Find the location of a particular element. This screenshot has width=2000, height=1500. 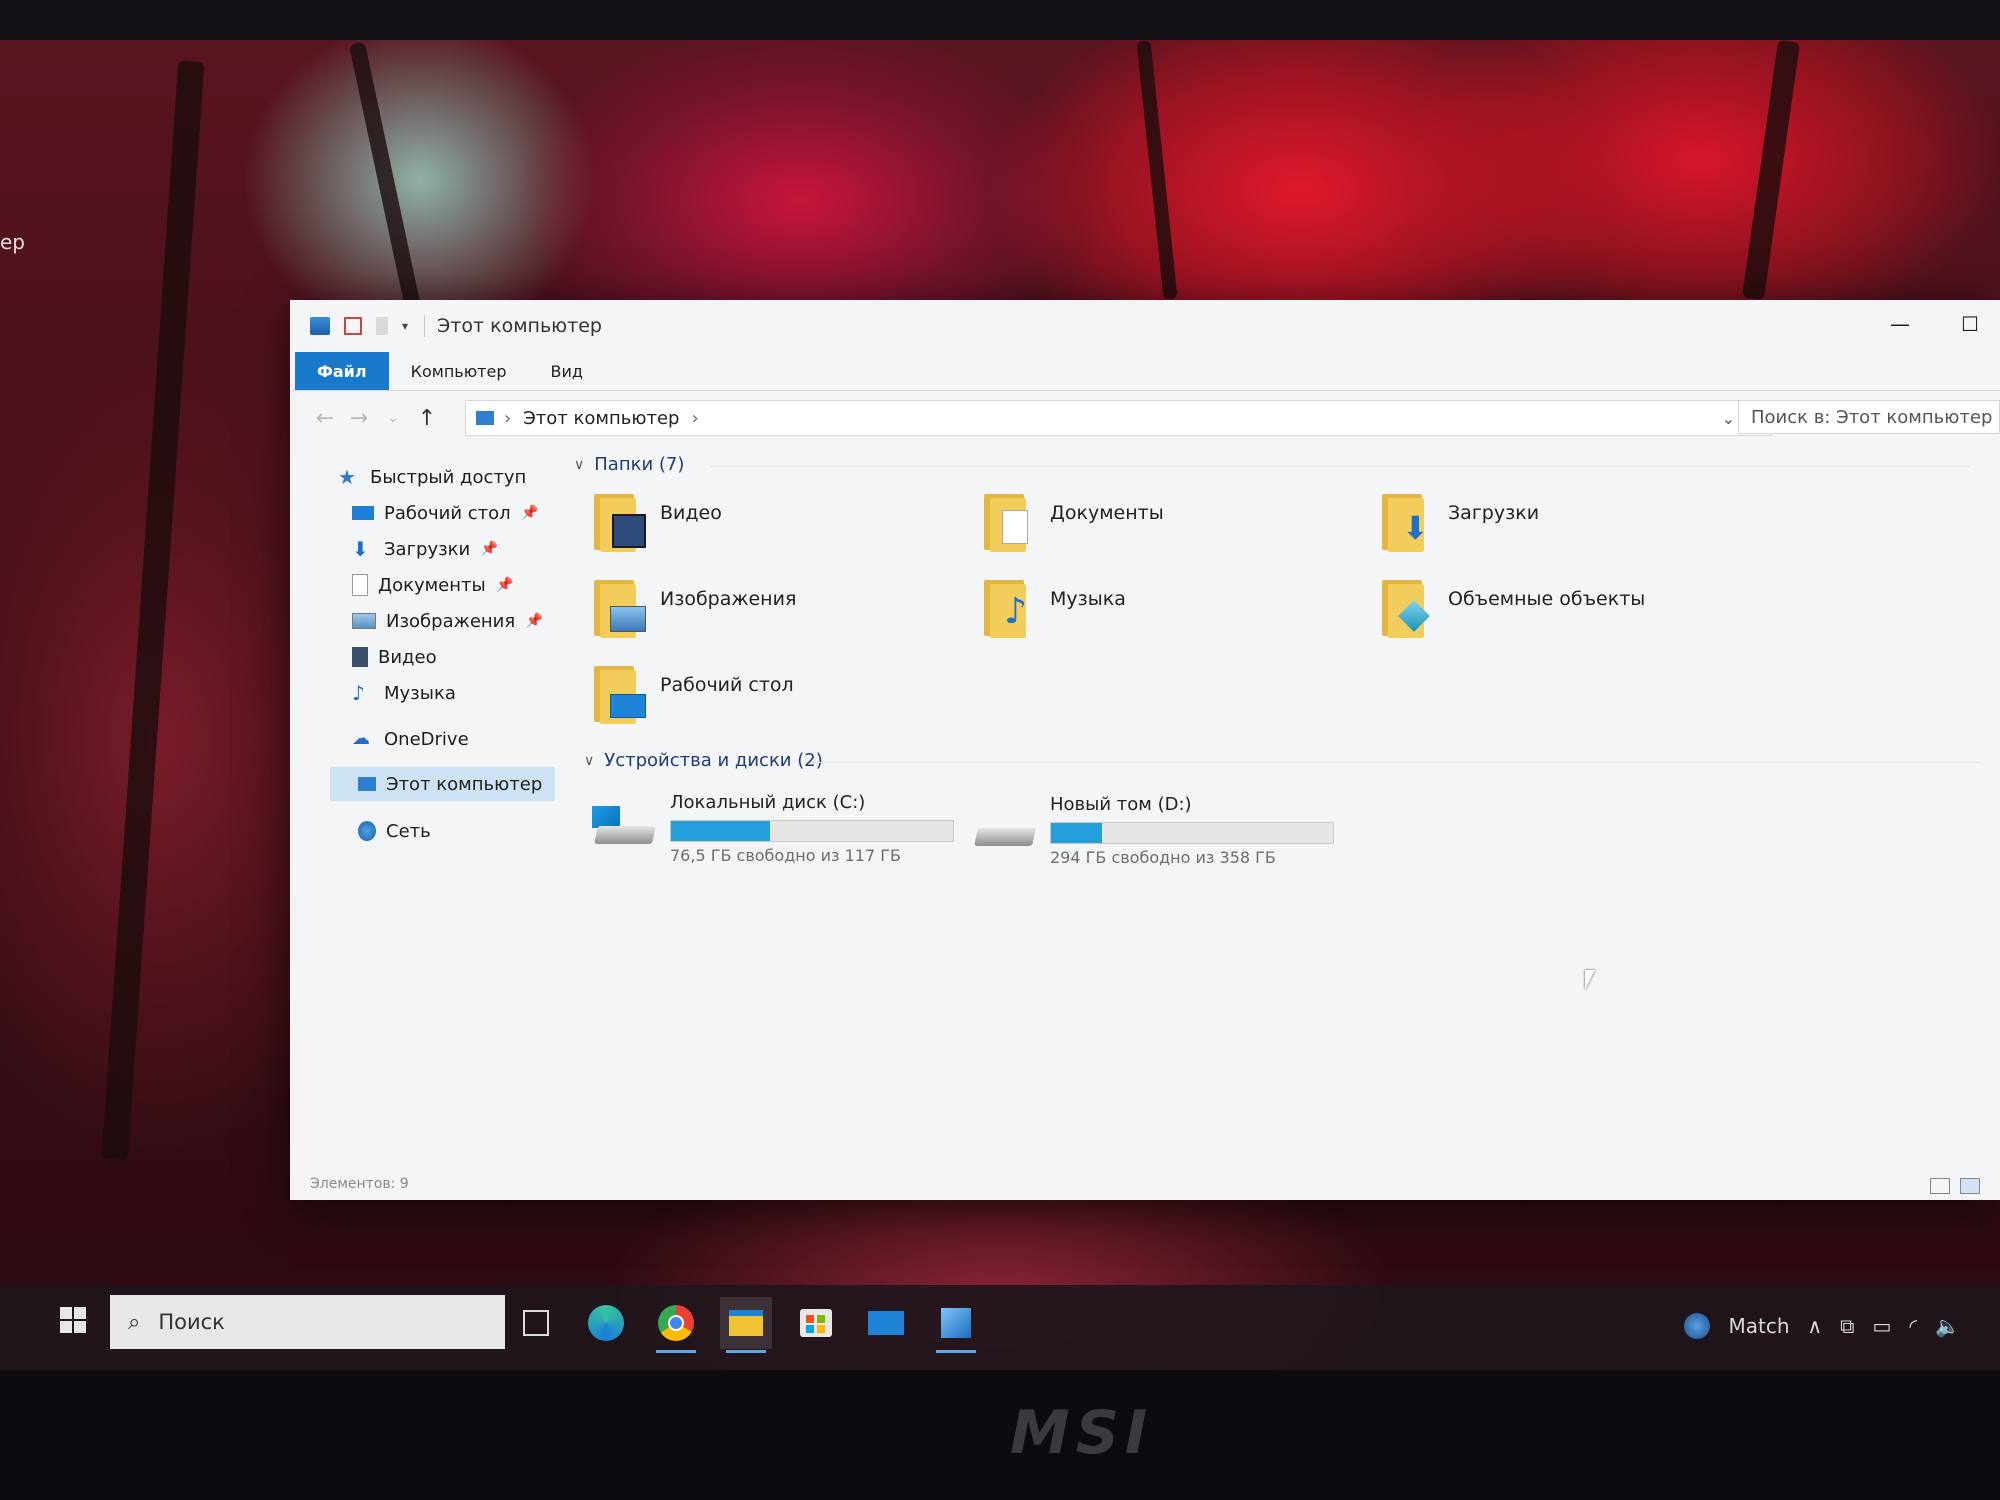

store-icon is located at coordinates (816, 1323).